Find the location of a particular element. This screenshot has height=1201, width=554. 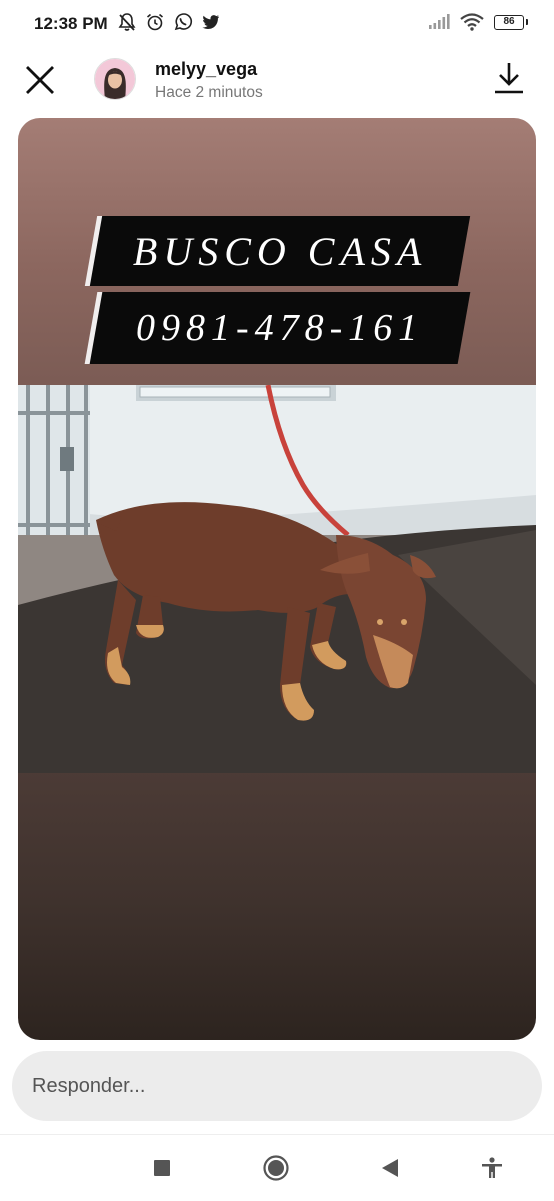

twitter-icon is located at coordinates (210, 22).